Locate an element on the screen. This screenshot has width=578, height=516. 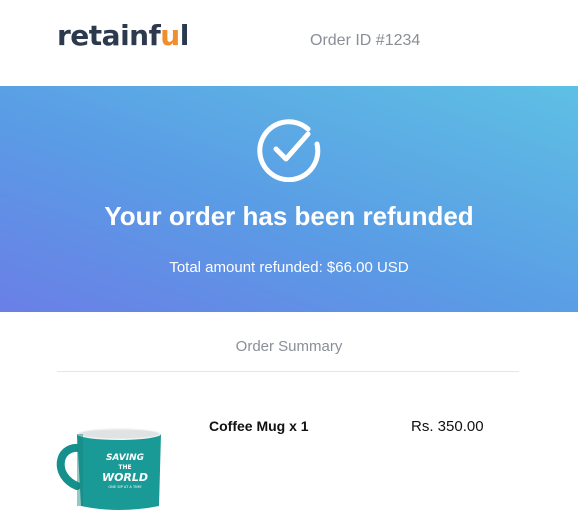
refund-heading: Your order has been refunded is located at coordinates (289, 216).